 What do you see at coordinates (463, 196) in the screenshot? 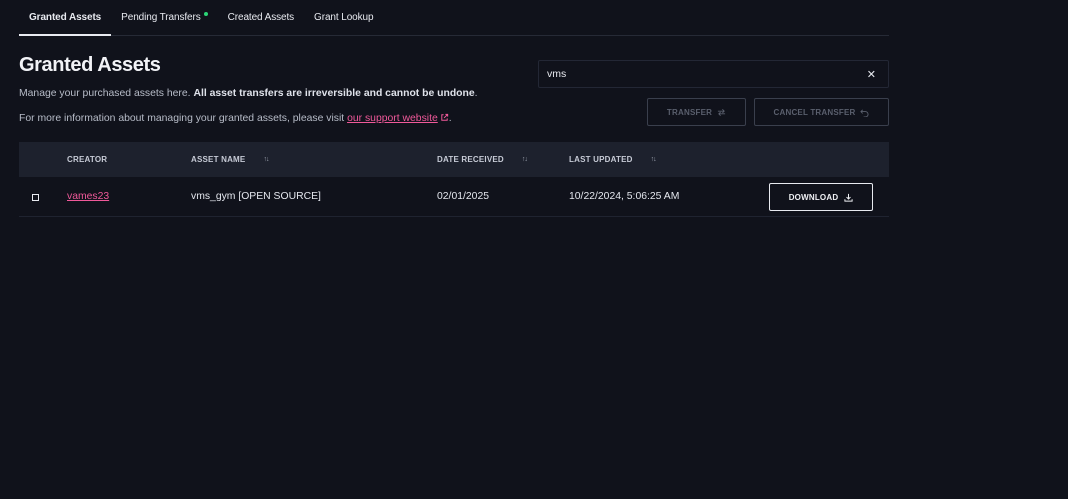
I see `date-received: 02/01/2025` at bounding box center [463, 196].